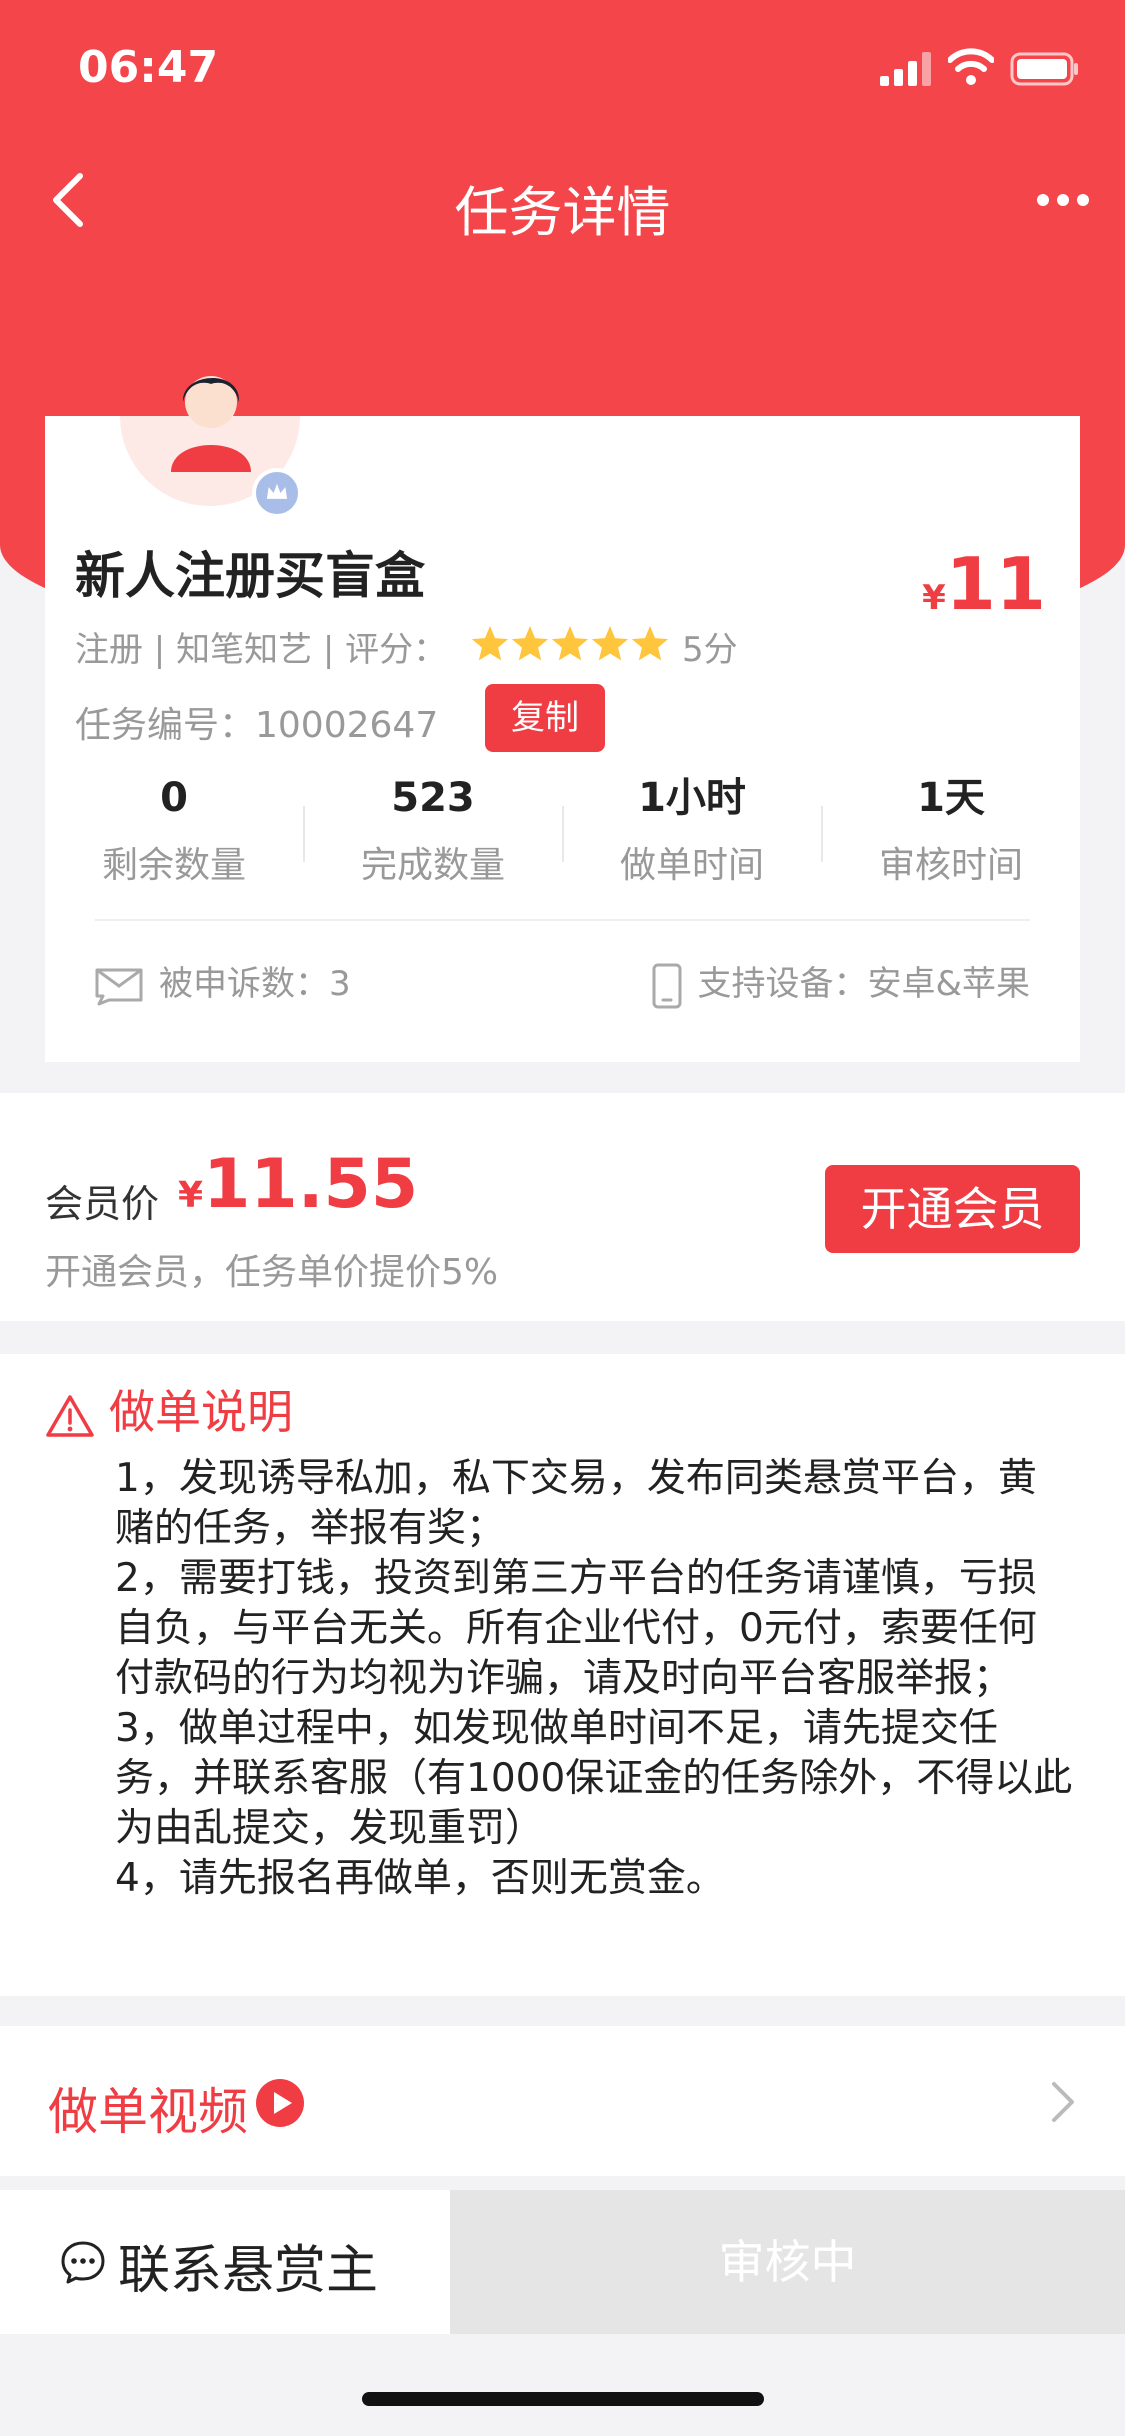 The image size is (1125, 2436). I want to click on wifi-icon, so click(971, 66).